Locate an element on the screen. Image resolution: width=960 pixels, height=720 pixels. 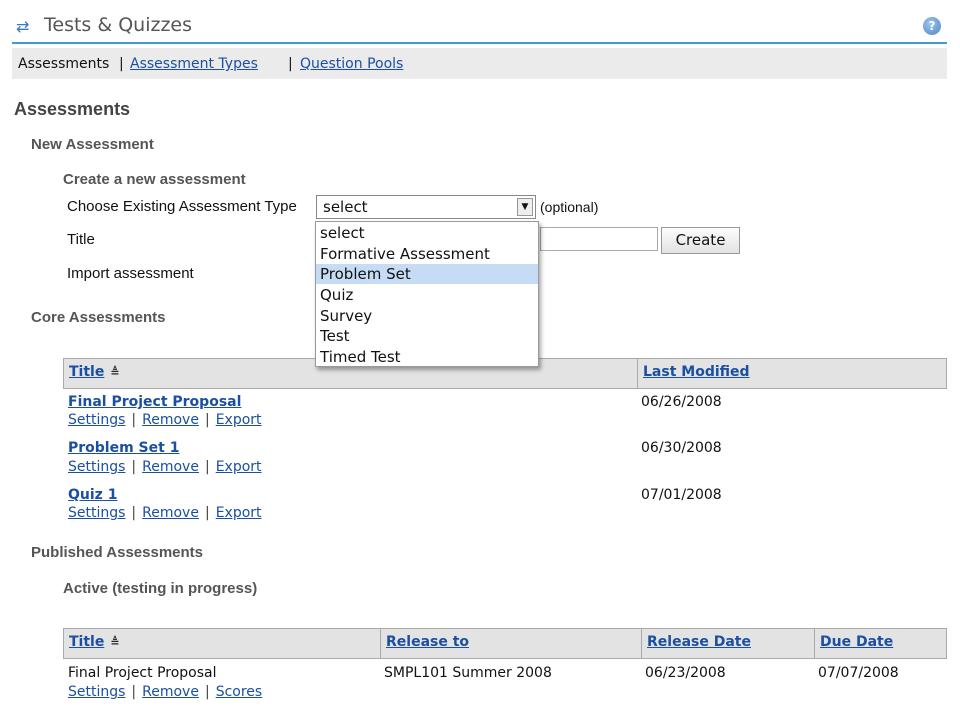
last-modified-date: 07/01/2008 is located at coordinates (681, 495).